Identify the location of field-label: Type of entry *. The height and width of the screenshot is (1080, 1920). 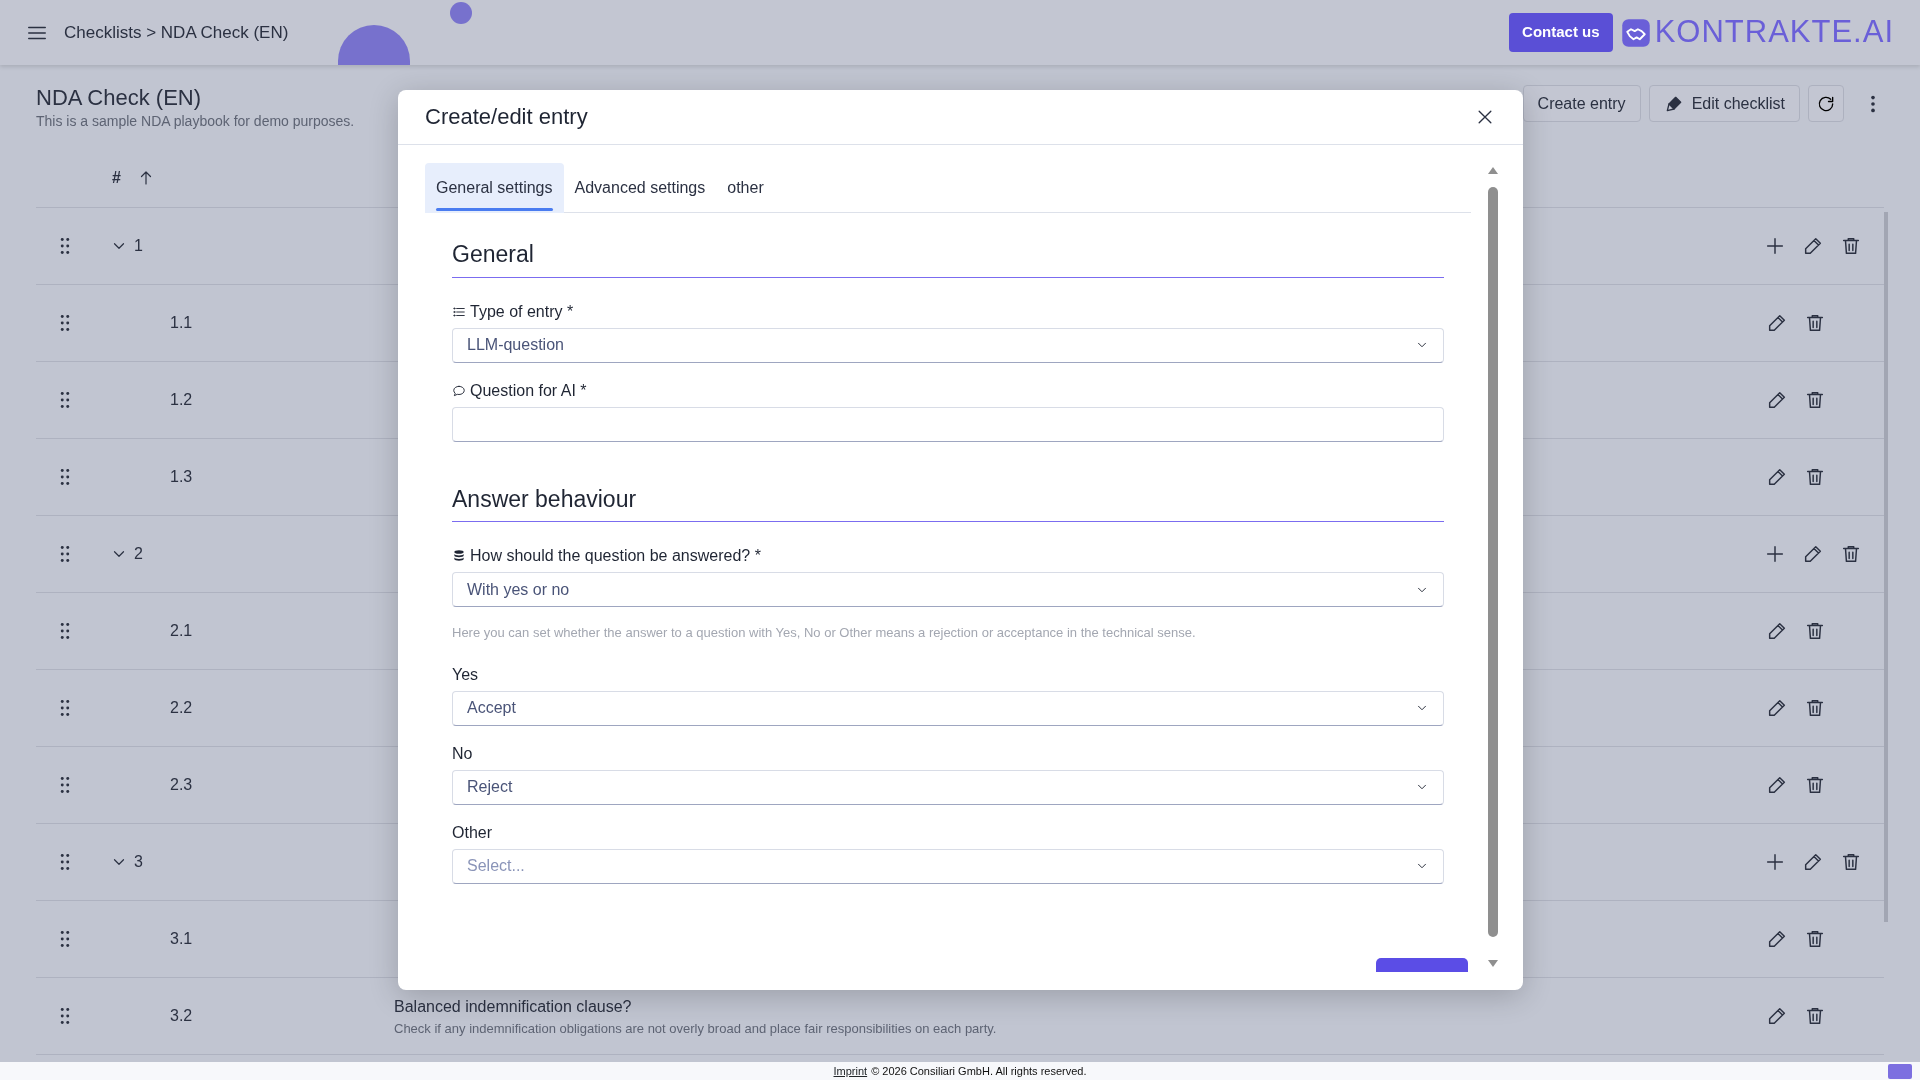
(522, 311).